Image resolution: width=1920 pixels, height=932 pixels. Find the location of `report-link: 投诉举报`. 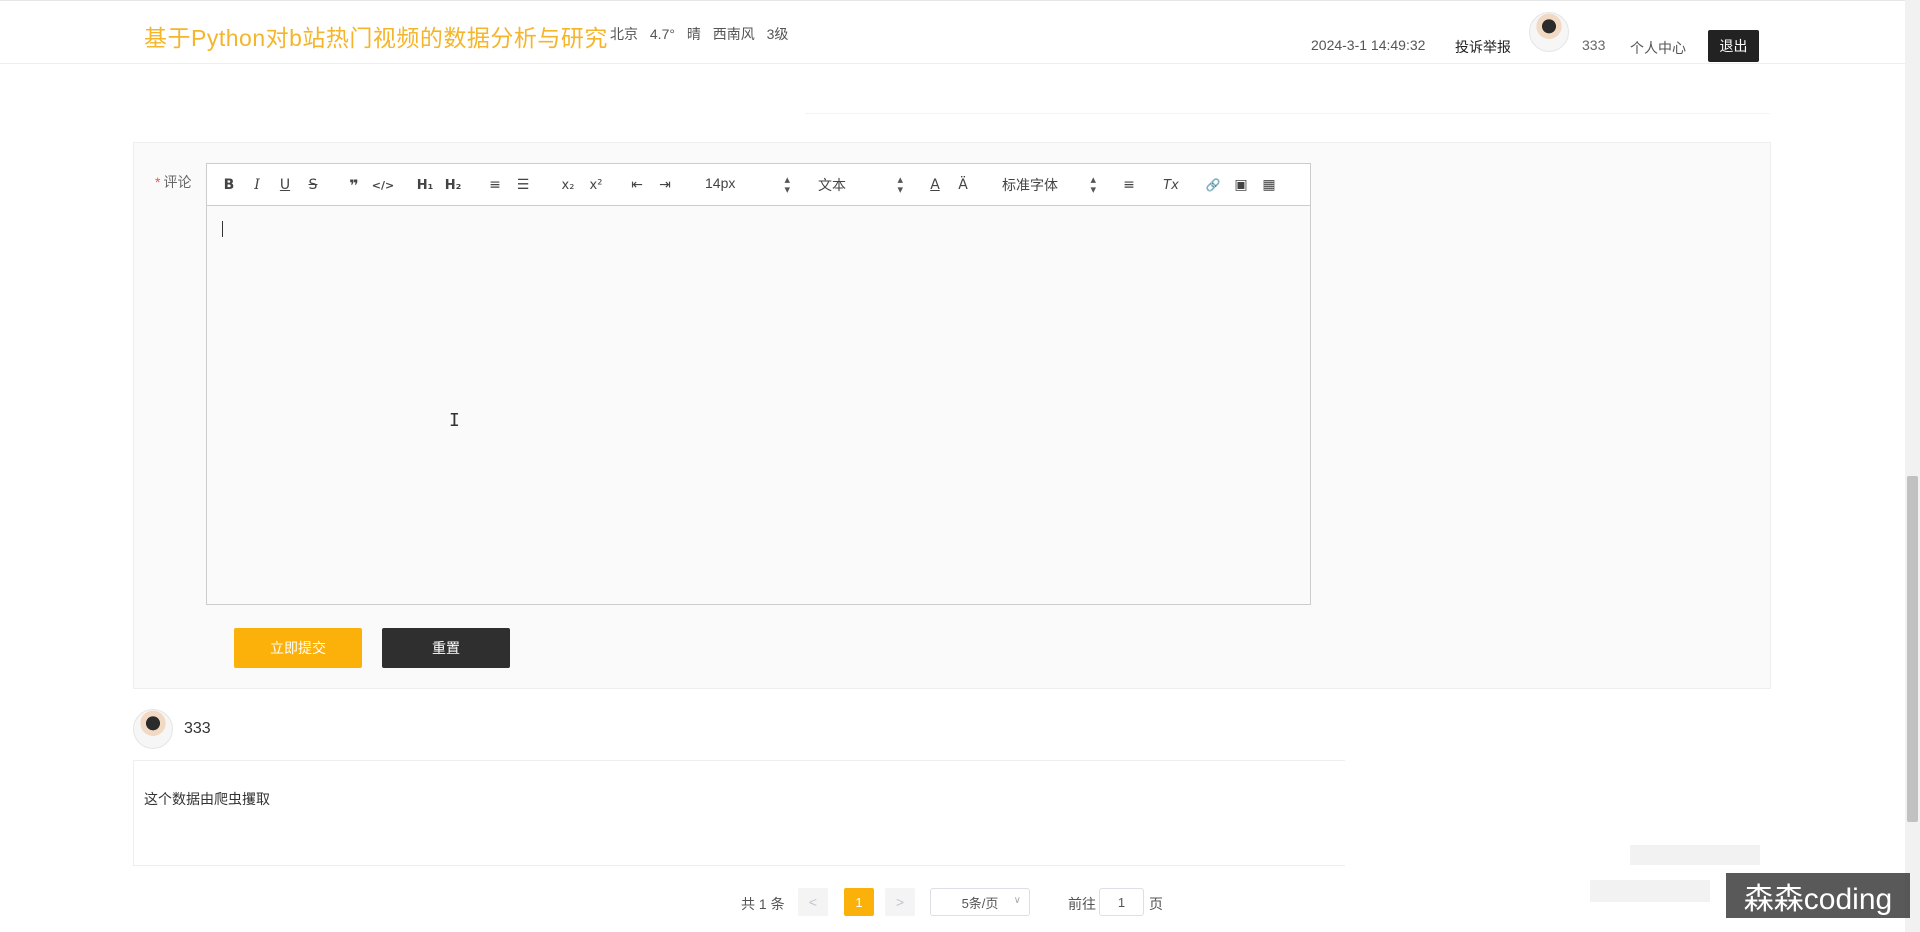

report-link: 投诉举报 is located at coordinates (1483, 47).